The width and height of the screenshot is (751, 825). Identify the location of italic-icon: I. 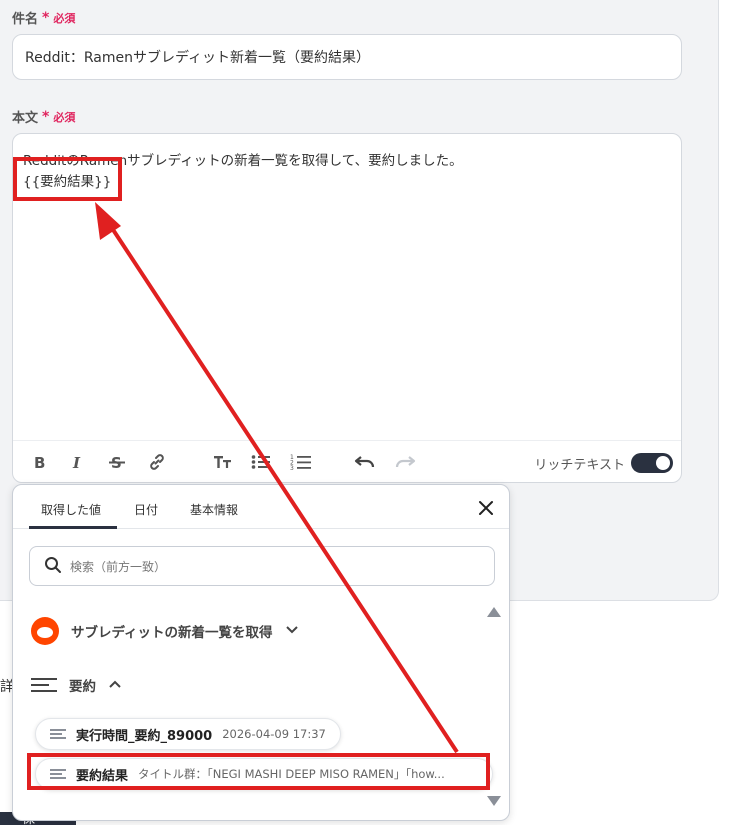
(77, 462).